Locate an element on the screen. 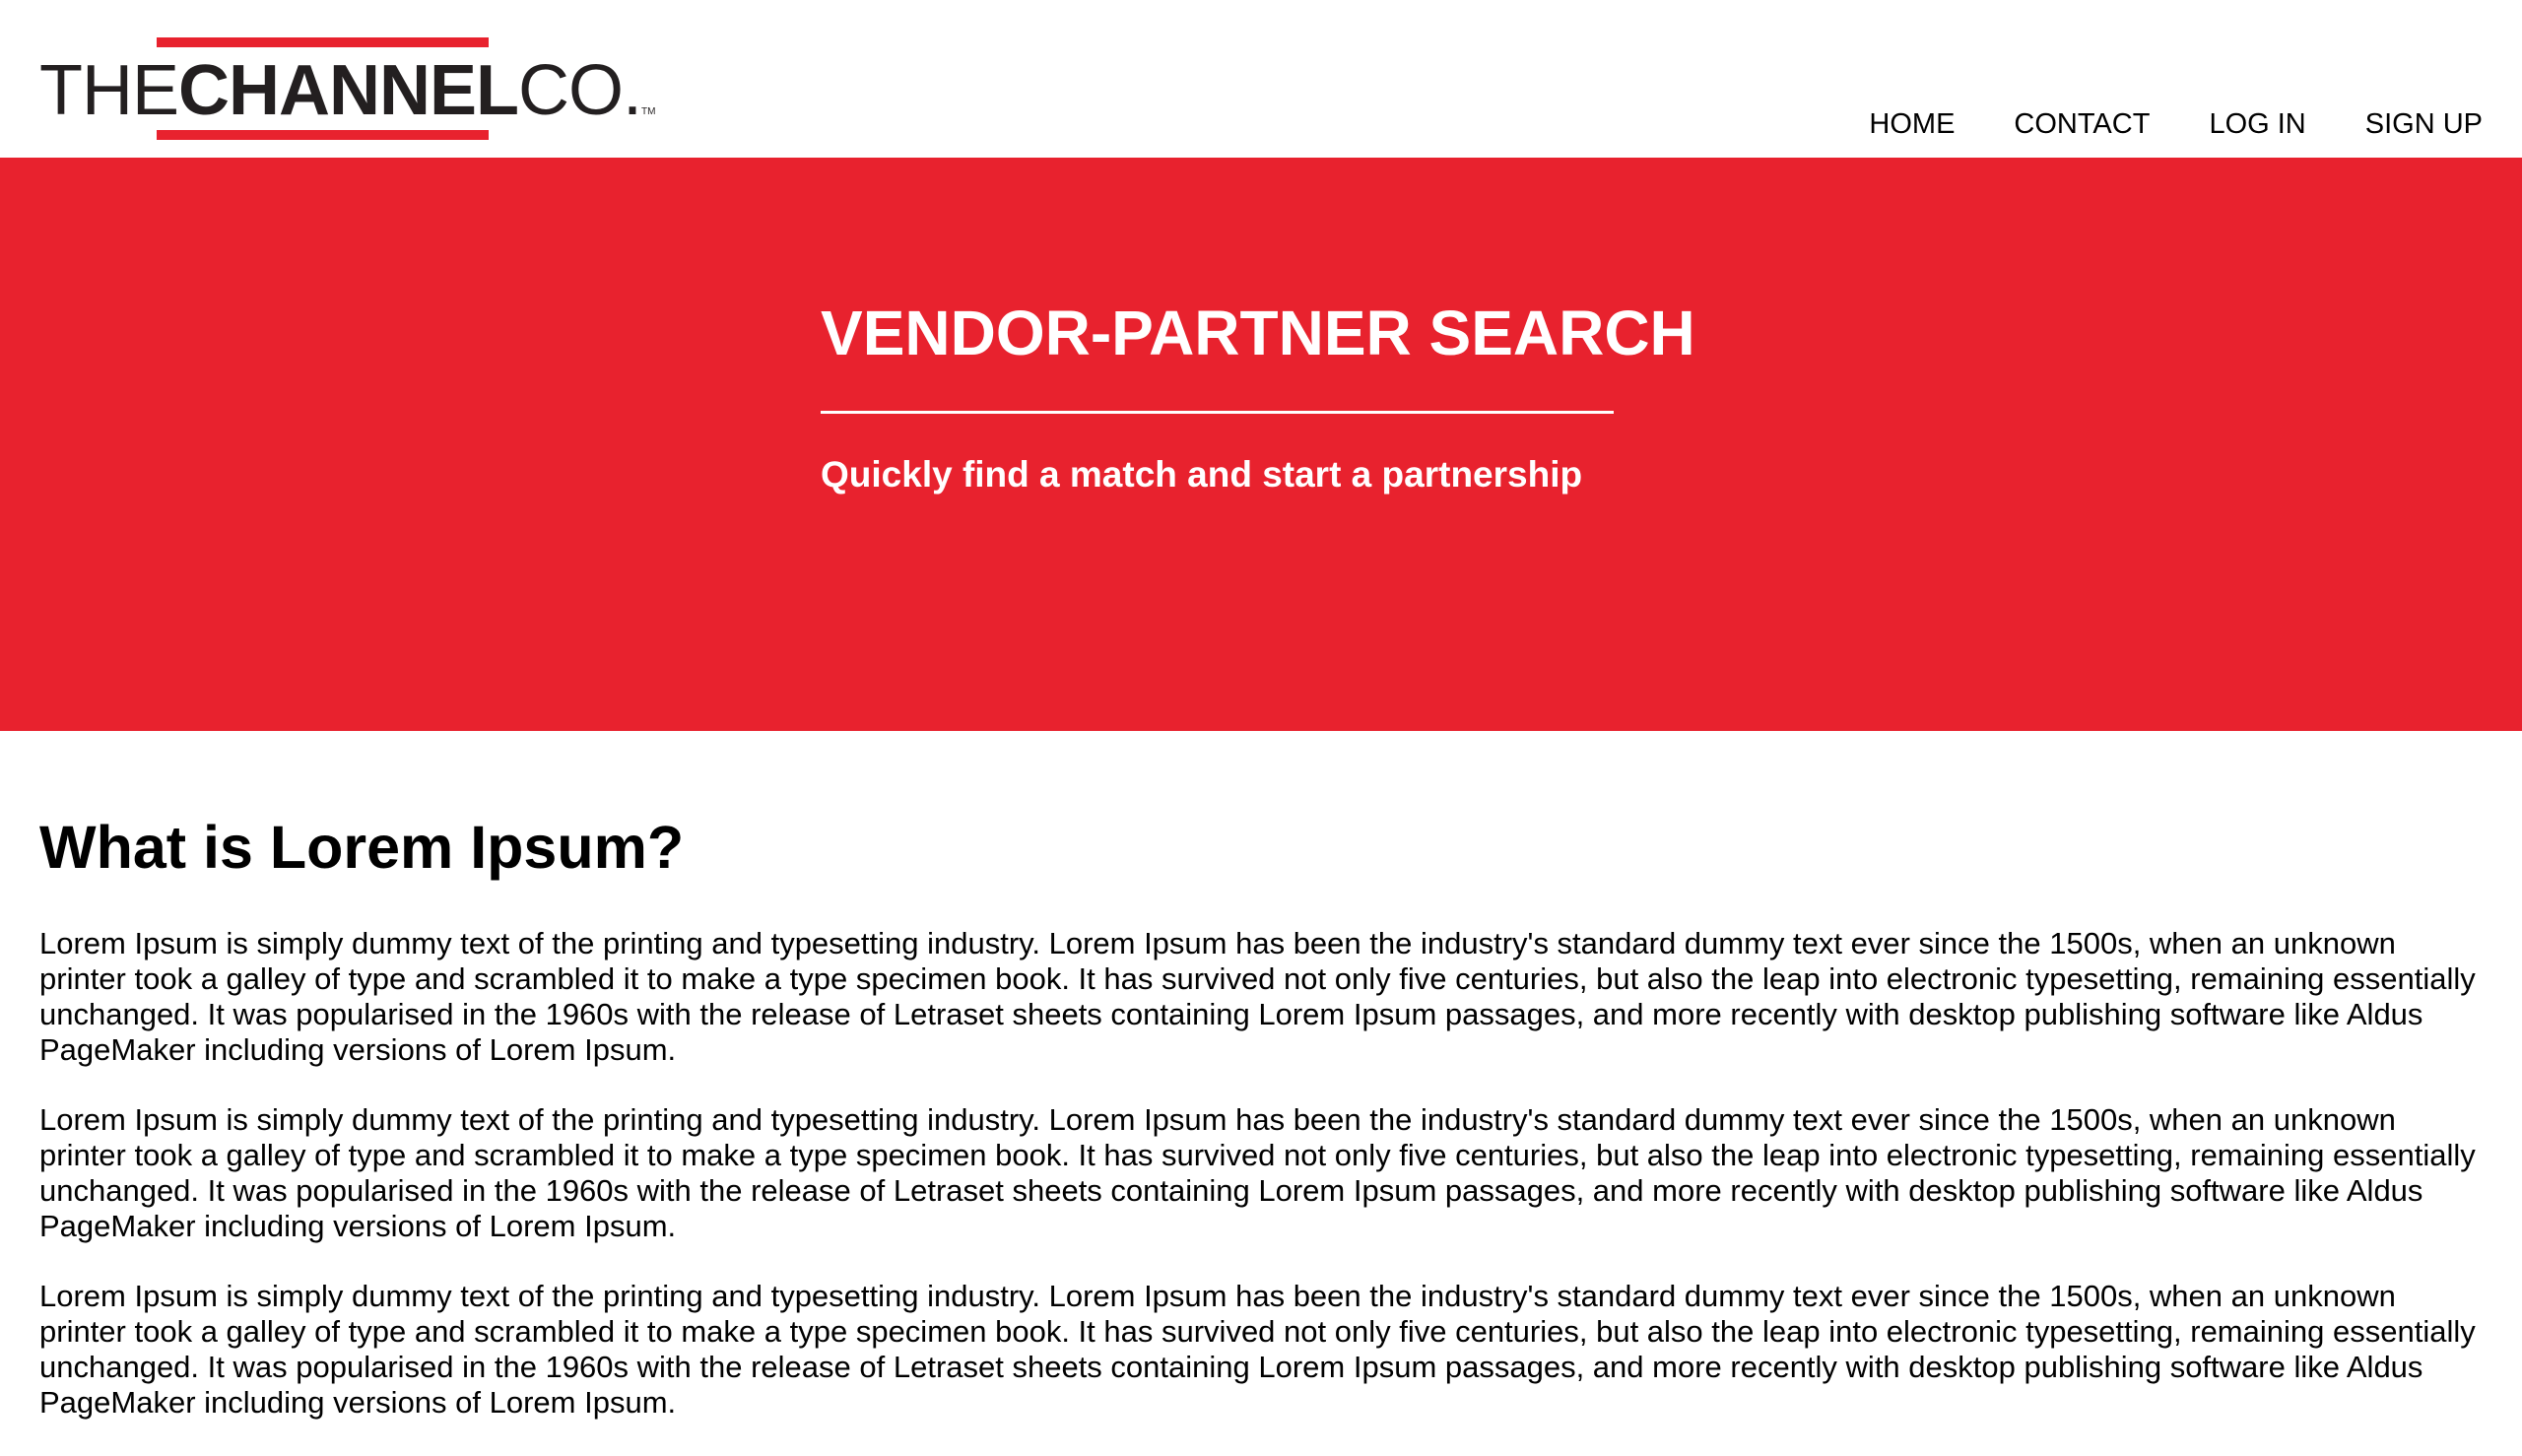 The width and height of the screenshot is (2522, 1456). channel-co-logo: THECHANNELCO.TM is located at coordinates (347, 90).